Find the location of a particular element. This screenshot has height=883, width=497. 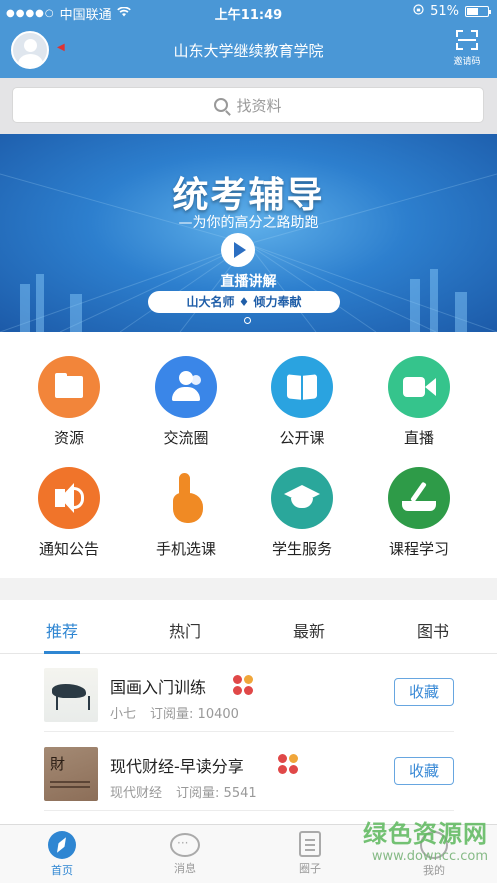

banner-title: 统考辅导 is located at coordinates (248, 195).